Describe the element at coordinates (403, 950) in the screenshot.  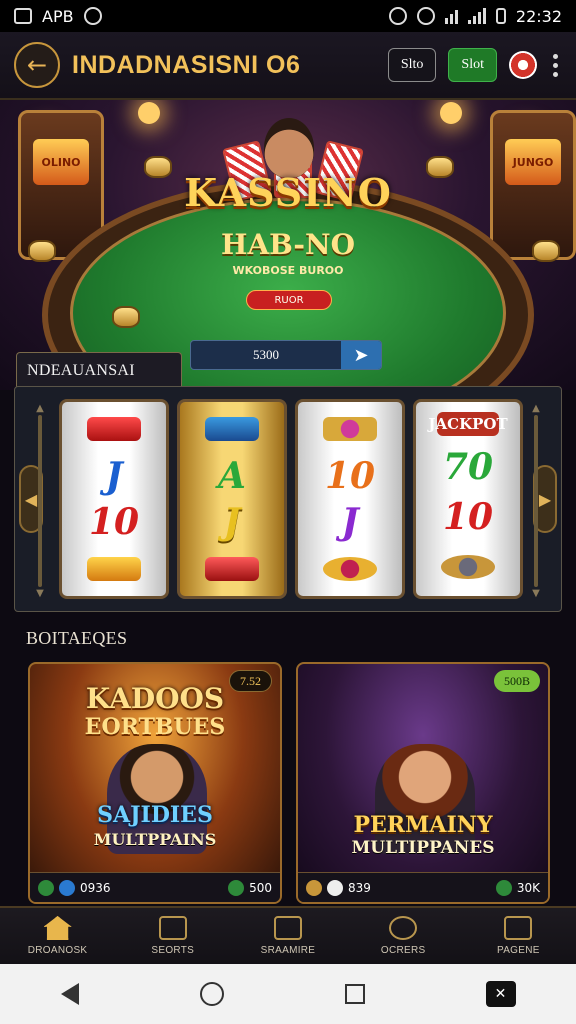
I see `nav-label: OCRERS` at that location.